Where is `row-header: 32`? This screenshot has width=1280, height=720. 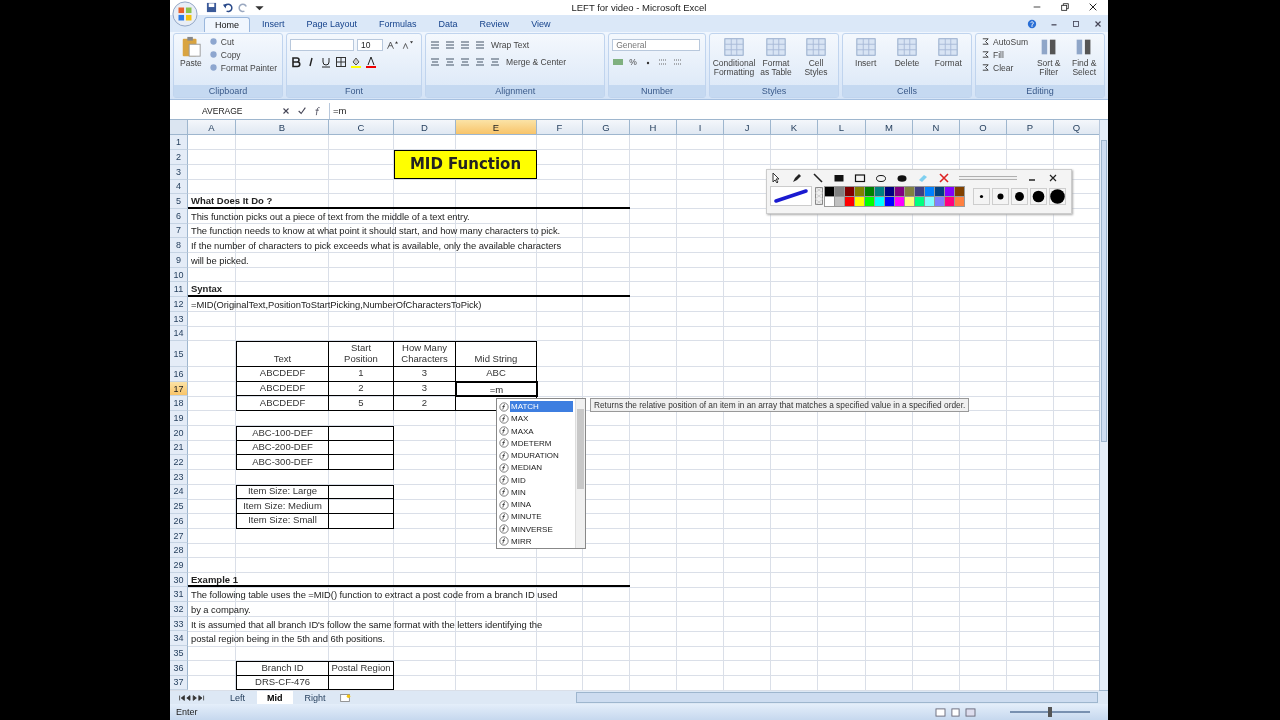
row-header: 32 is located at coordinates (179, 609).